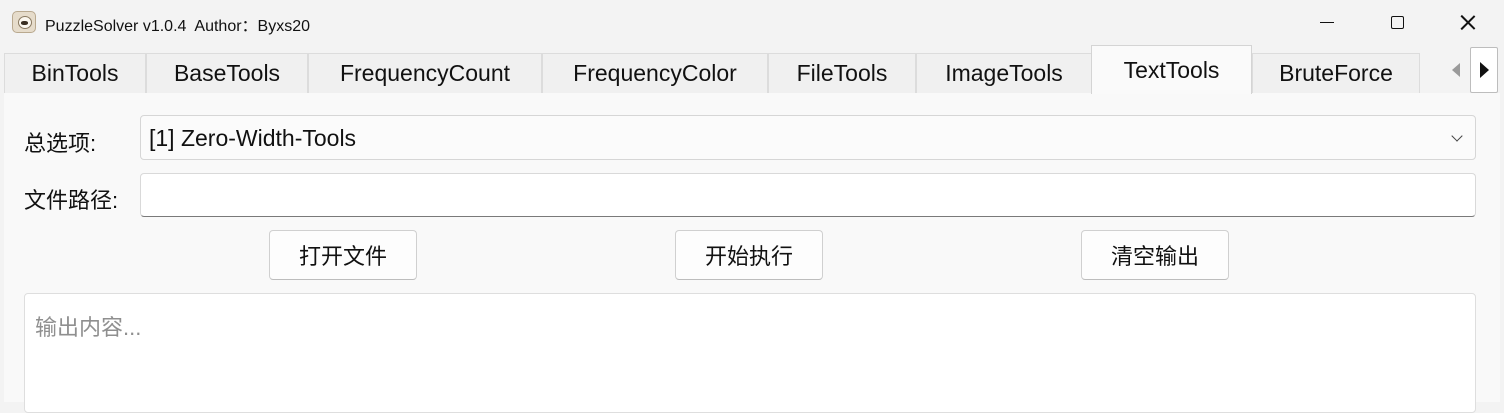 Image resolution: width=1504 pixels, height=413 pixels. I want to click on tab-scroll-right-button, so click(1484, 70).